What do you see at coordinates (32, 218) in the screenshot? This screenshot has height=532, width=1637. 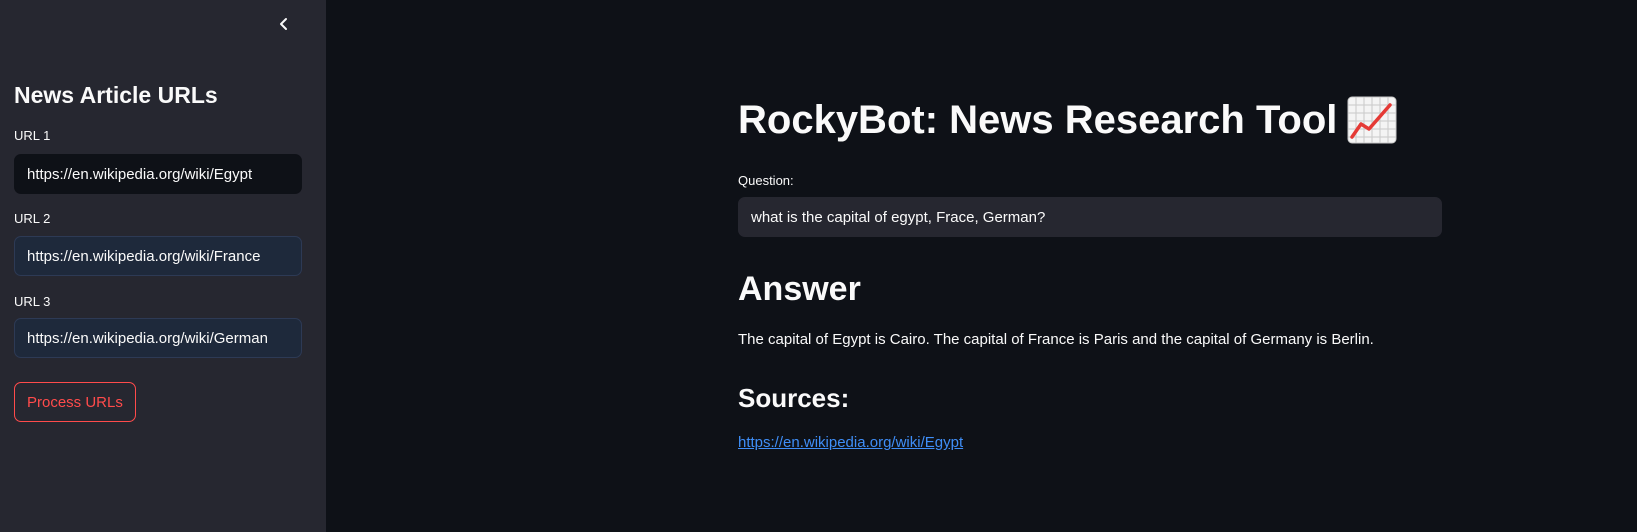 I see `url-2-label: URL 2` at bounding box center [32, 218].